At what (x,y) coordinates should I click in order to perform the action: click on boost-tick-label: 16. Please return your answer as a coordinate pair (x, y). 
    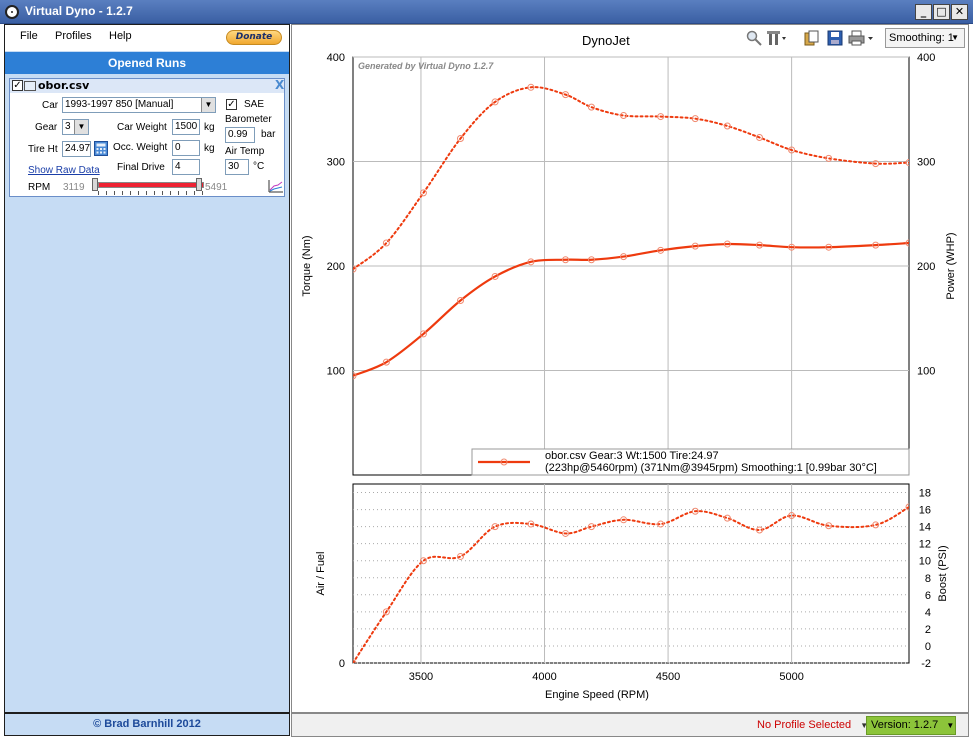
    Looking at the image, I should click on (925, 511).